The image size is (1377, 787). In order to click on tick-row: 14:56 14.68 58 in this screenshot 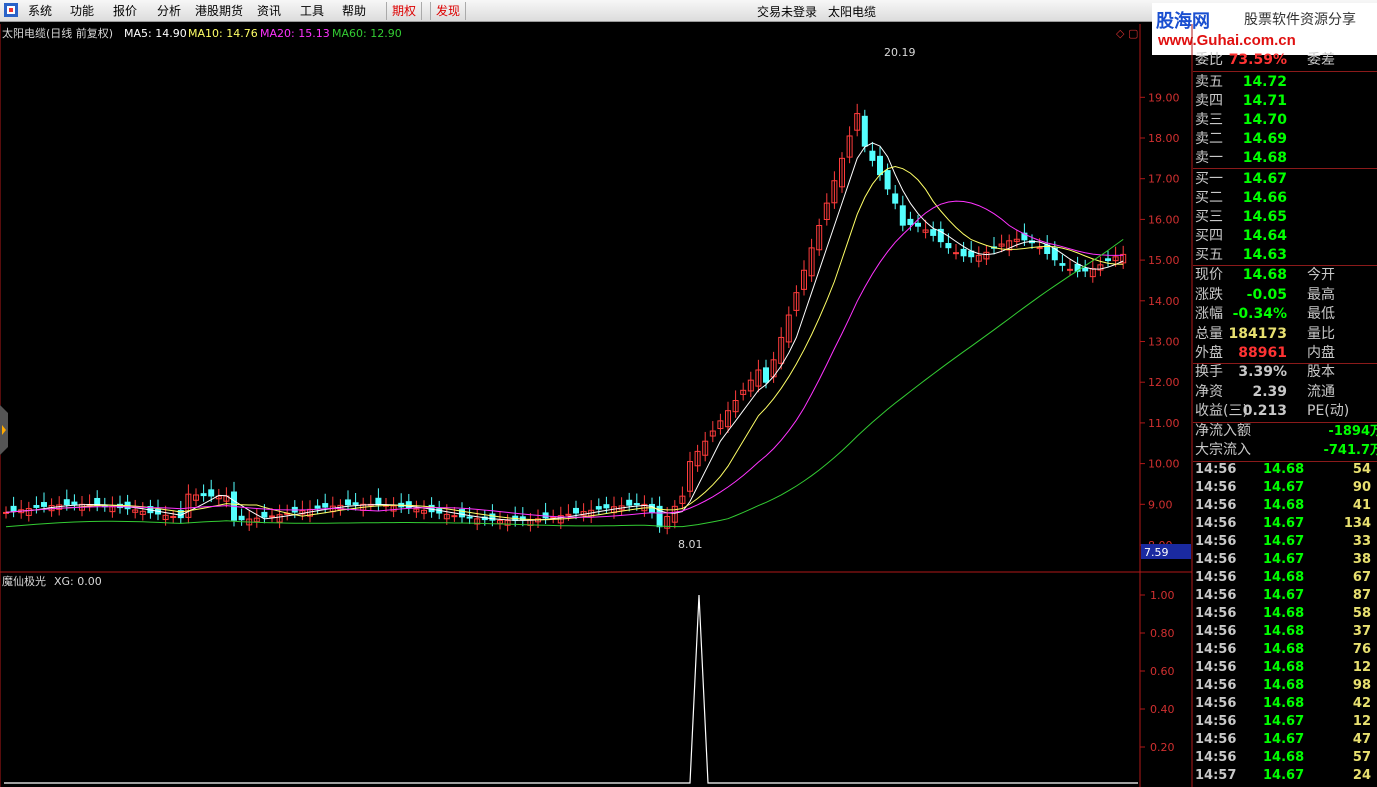, I will do `click(1285, 614)`.